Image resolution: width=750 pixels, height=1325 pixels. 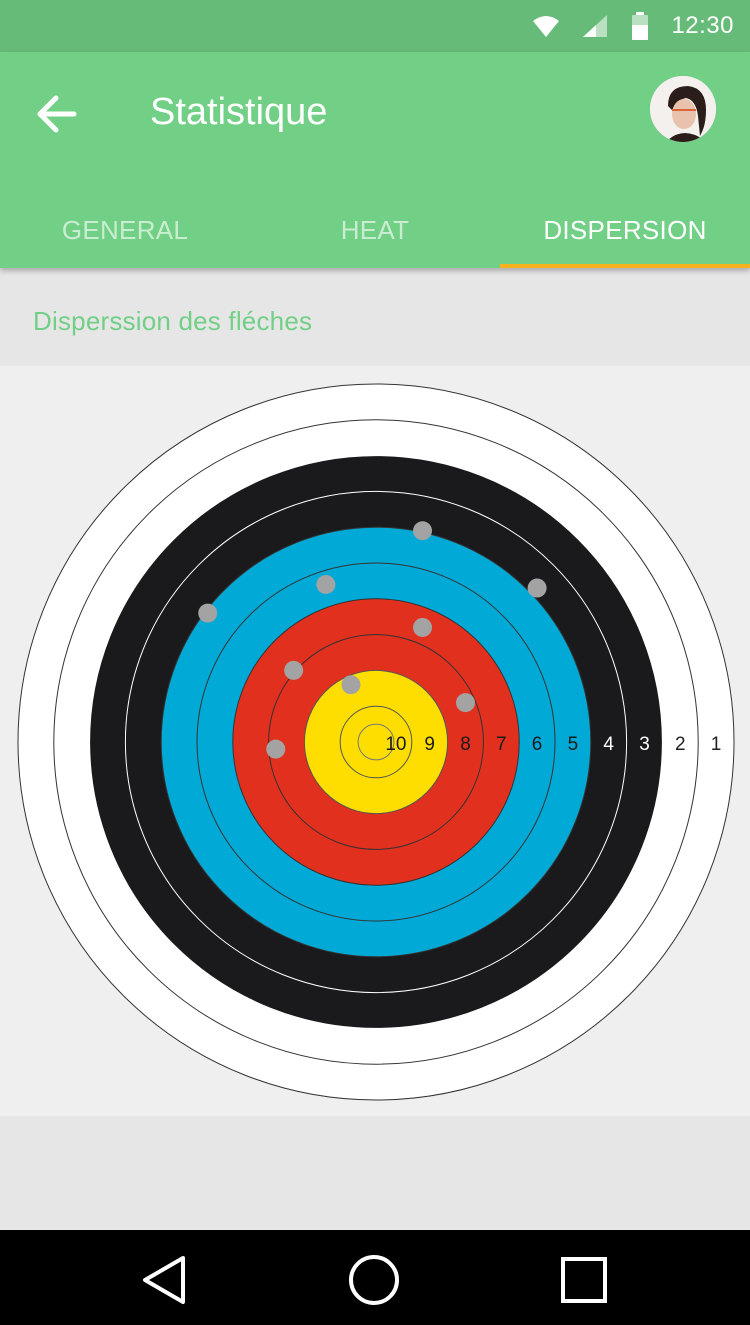 I want to click on nav-home-button, so click(x=374, y=1280).